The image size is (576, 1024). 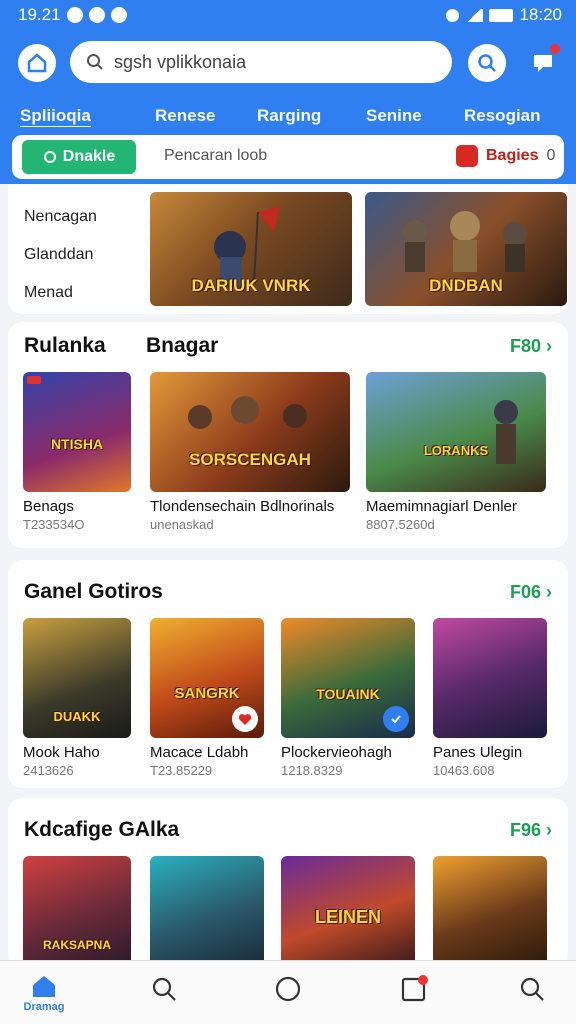 I want to click on card-title: Benags, so click(x=48, y=506).